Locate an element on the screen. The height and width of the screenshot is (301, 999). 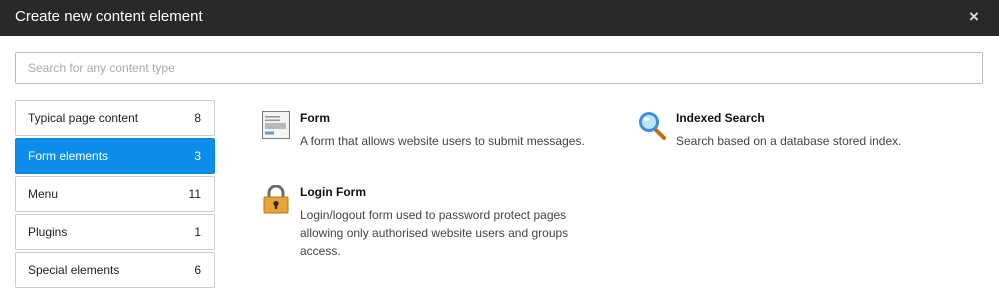
tab-count: 8 is located at coordinates (197, 118).